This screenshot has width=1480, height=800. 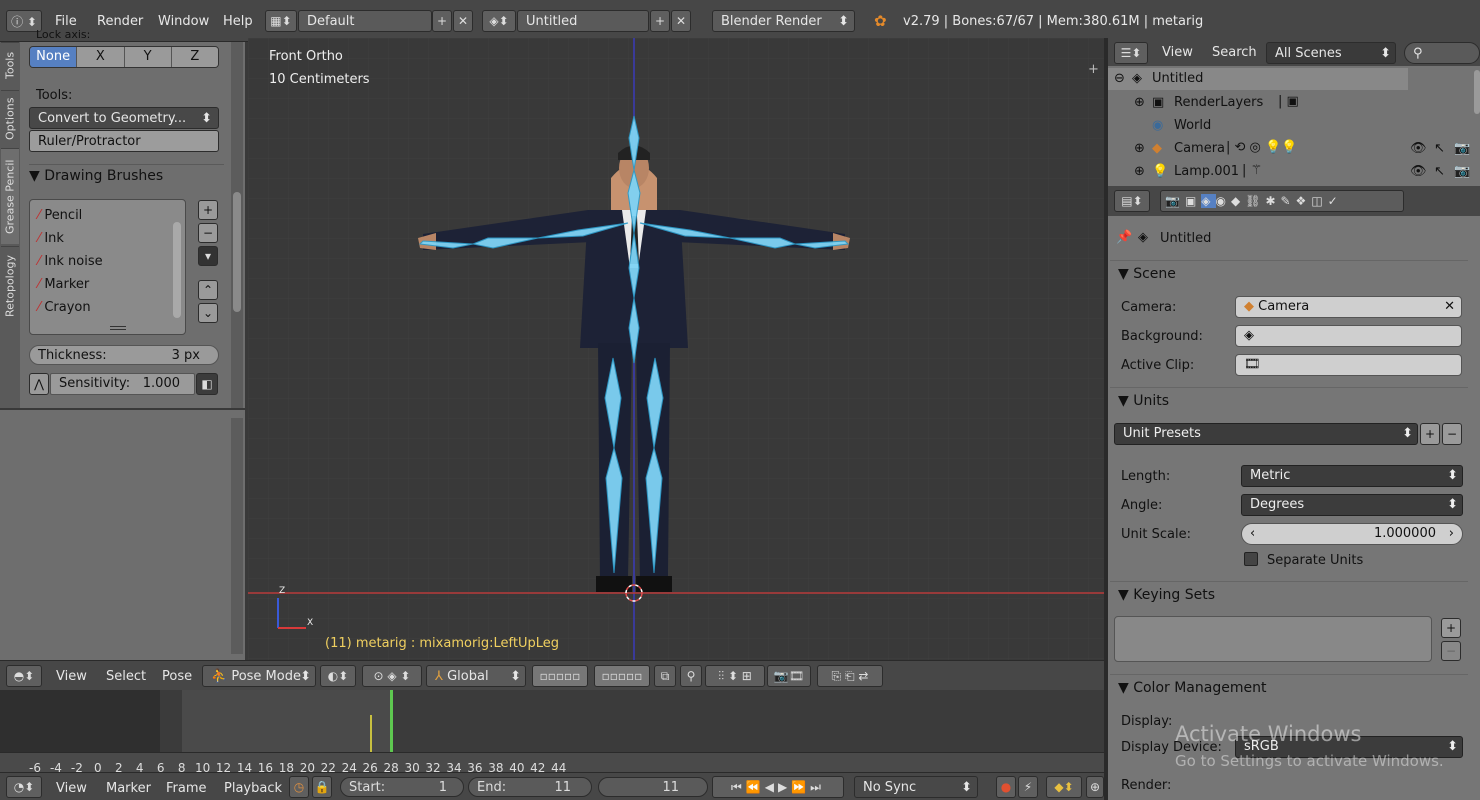 I want to click on display-mode-select: All Scenes ⬍, so click(x=1331, y=53).